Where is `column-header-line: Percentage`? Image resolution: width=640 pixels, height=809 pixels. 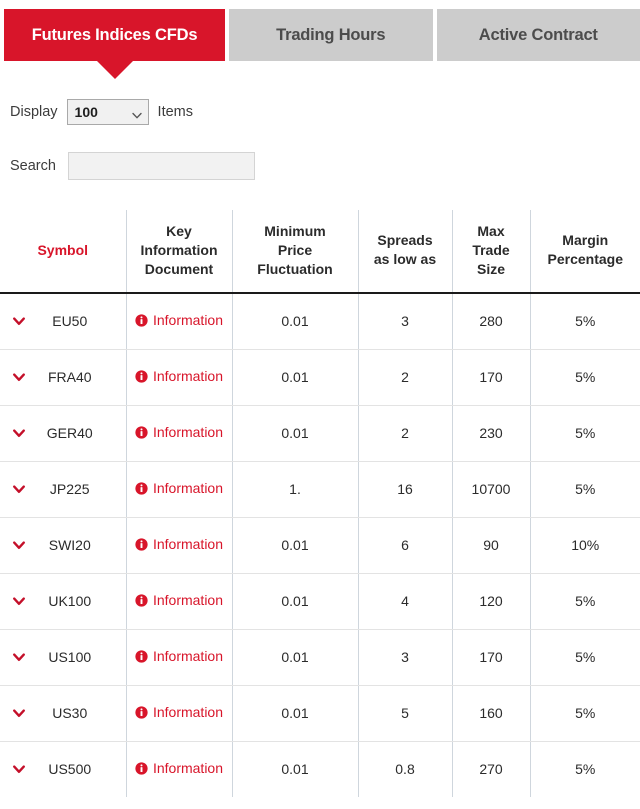
column-header-line: Percentage is located at coordinates (585, 259).